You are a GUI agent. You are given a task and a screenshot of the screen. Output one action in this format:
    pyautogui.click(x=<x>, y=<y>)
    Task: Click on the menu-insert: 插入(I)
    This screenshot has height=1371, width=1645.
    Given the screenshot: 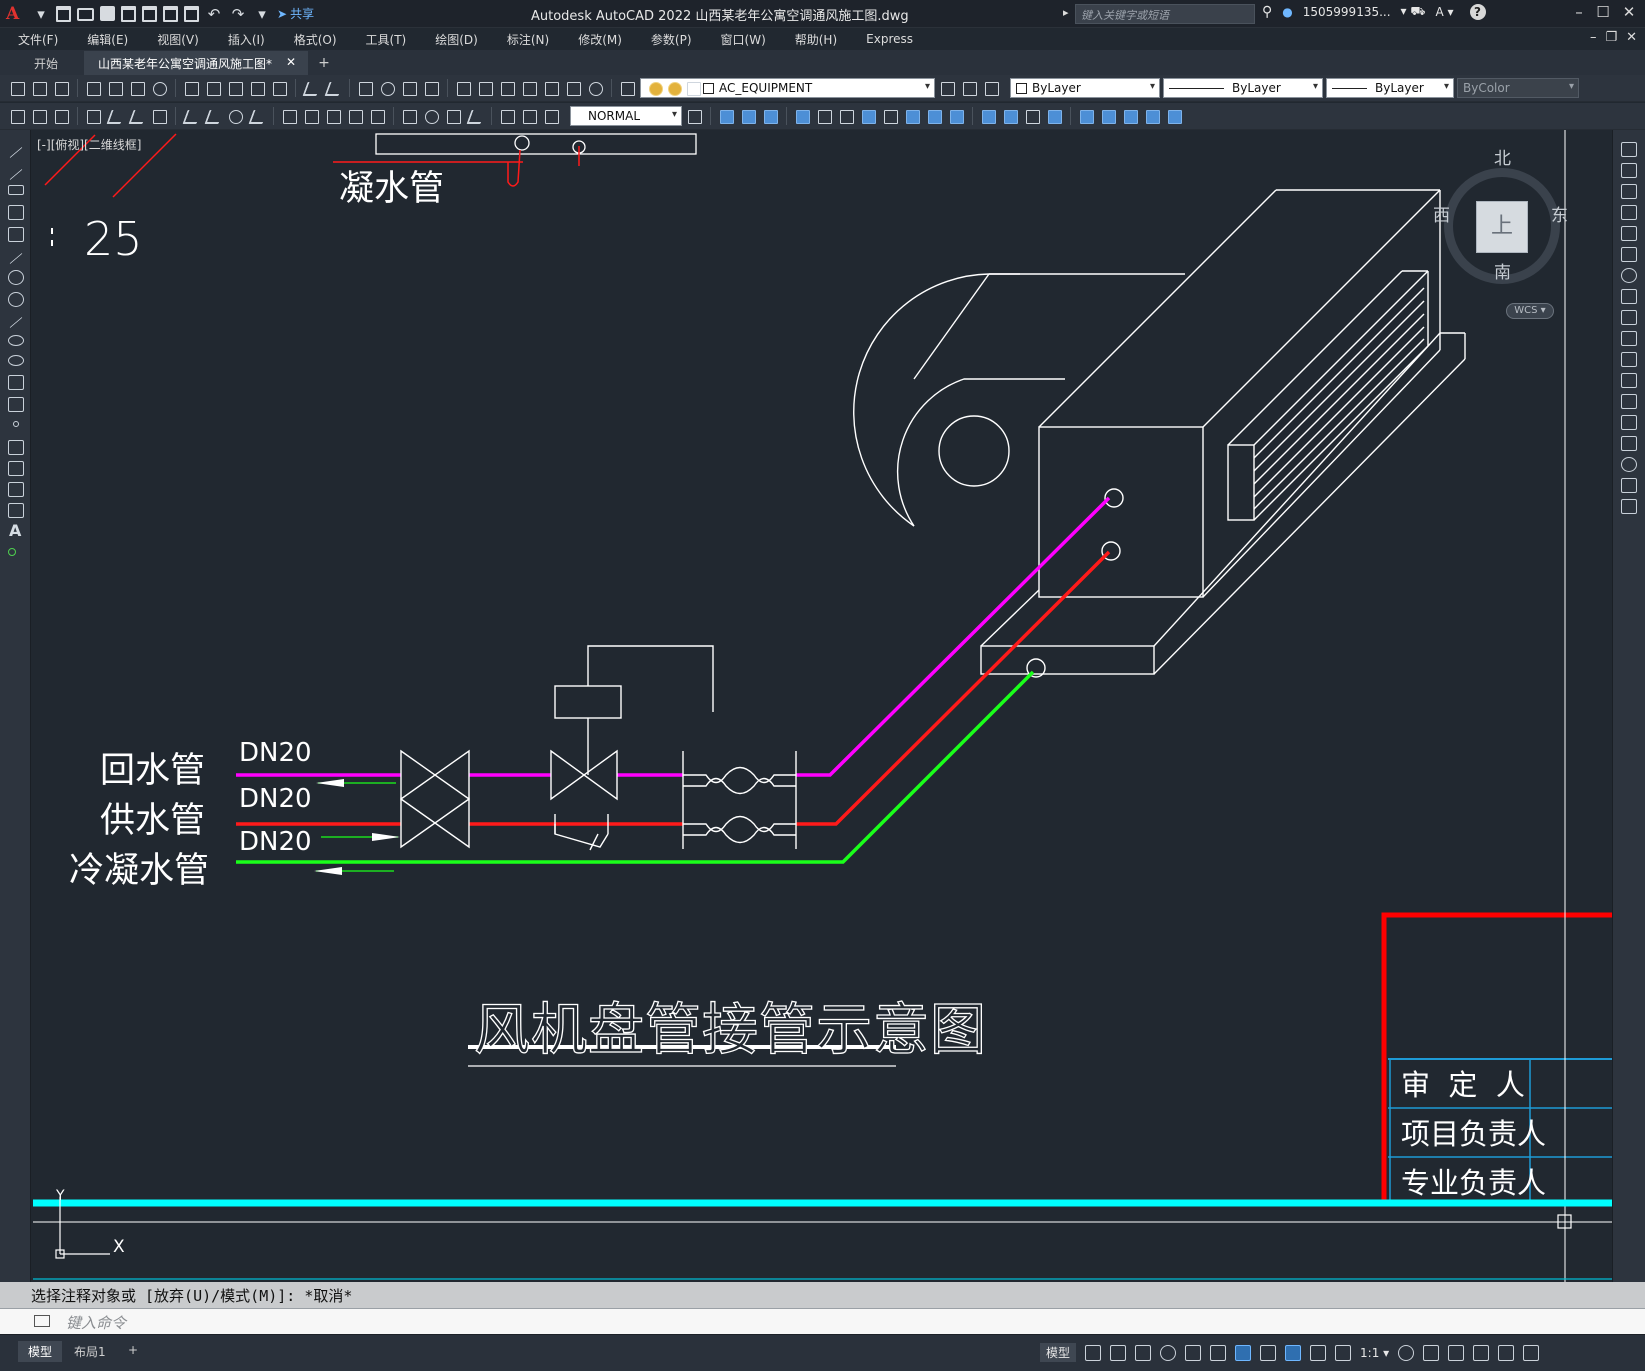 What is the action you would take?
    pyautogui.click(x=243, y=39)
    